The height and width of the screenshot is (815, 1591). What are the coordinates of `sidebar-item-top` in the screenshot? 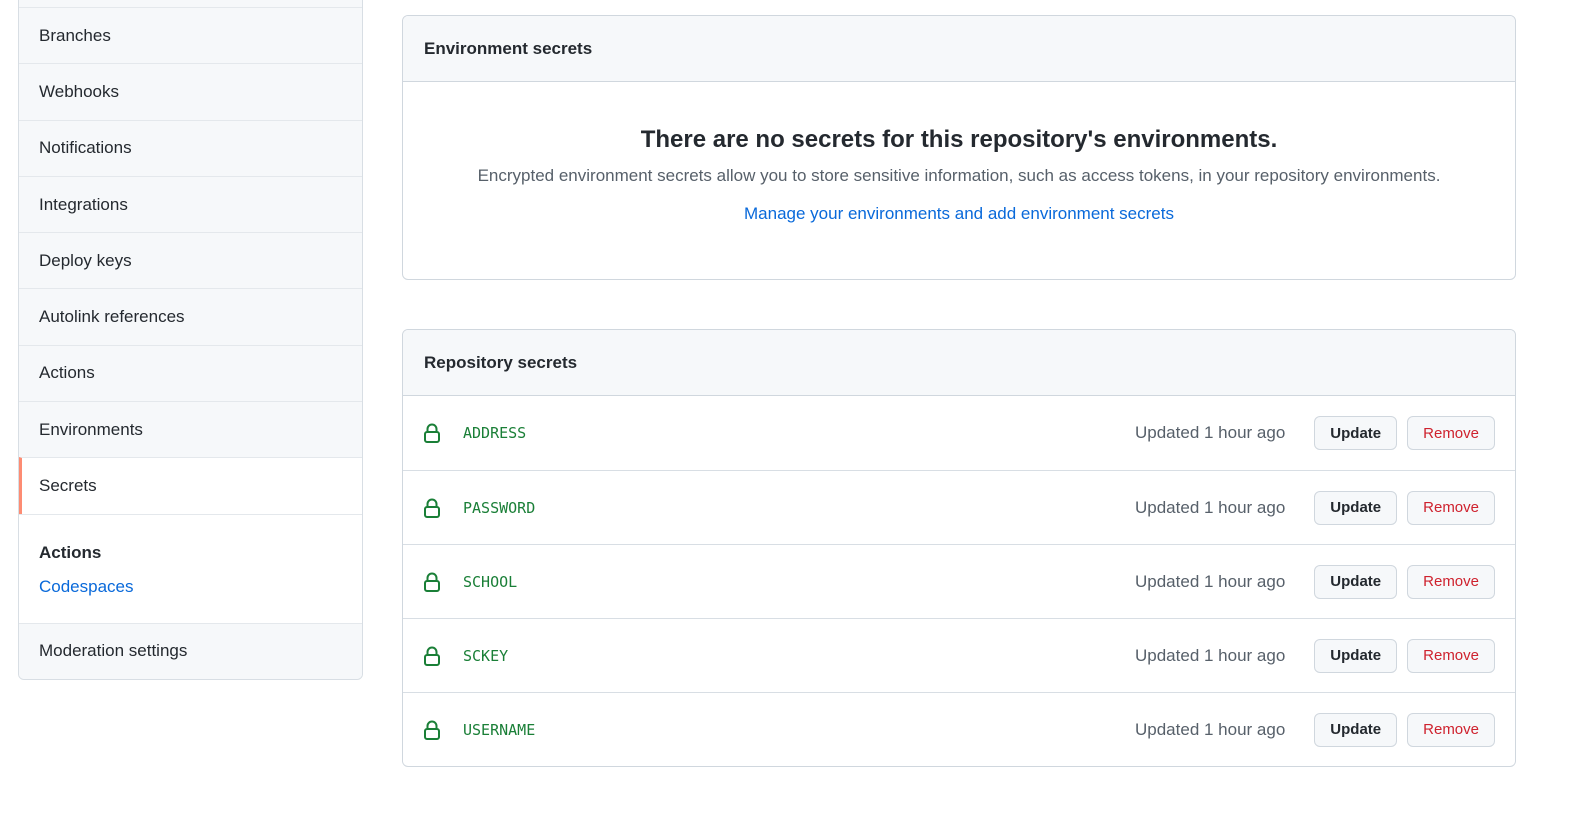 It's located at (190, 3).